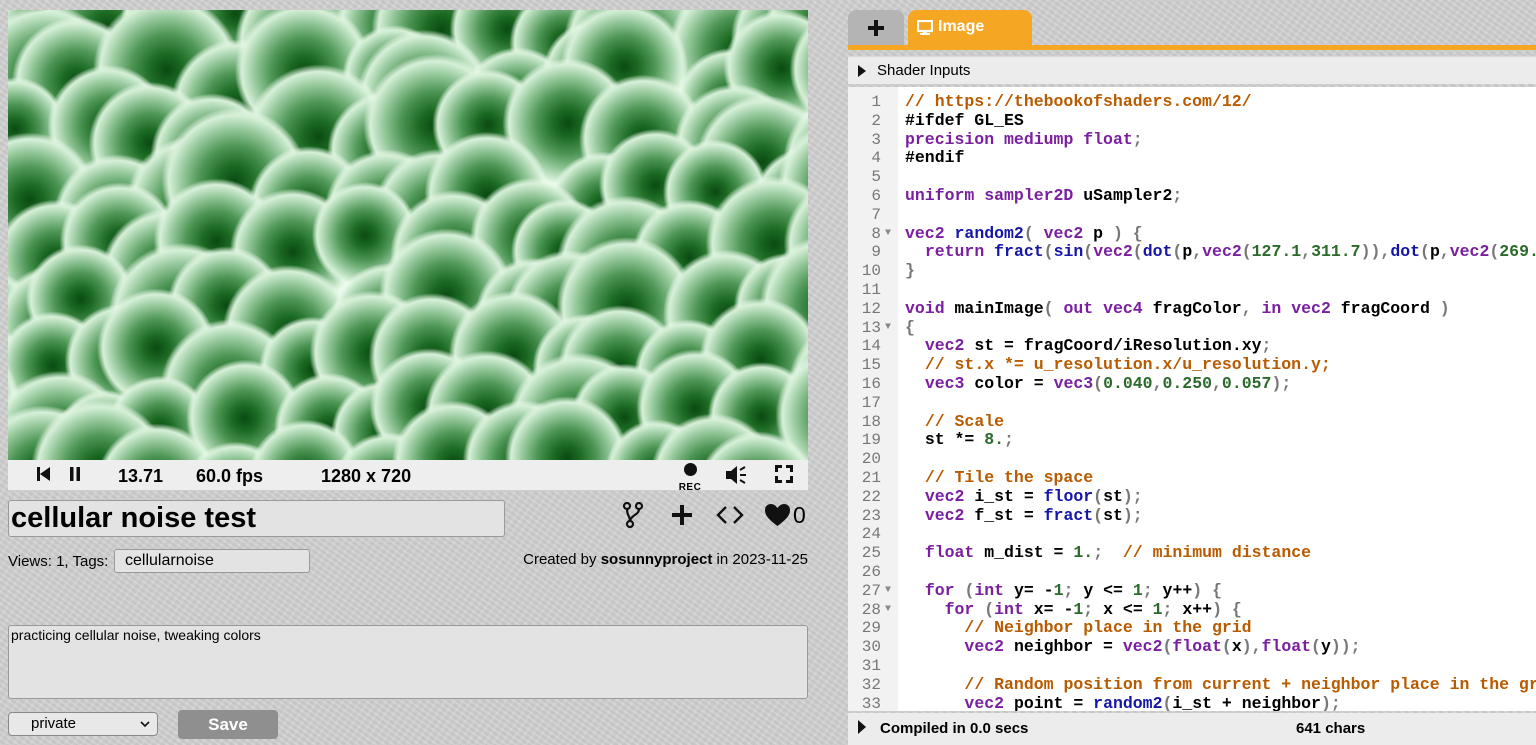 This screenshot has height=745, width=1536. I want to click on compile-status: Compiled in 0.0 secs, so click(954, 728).